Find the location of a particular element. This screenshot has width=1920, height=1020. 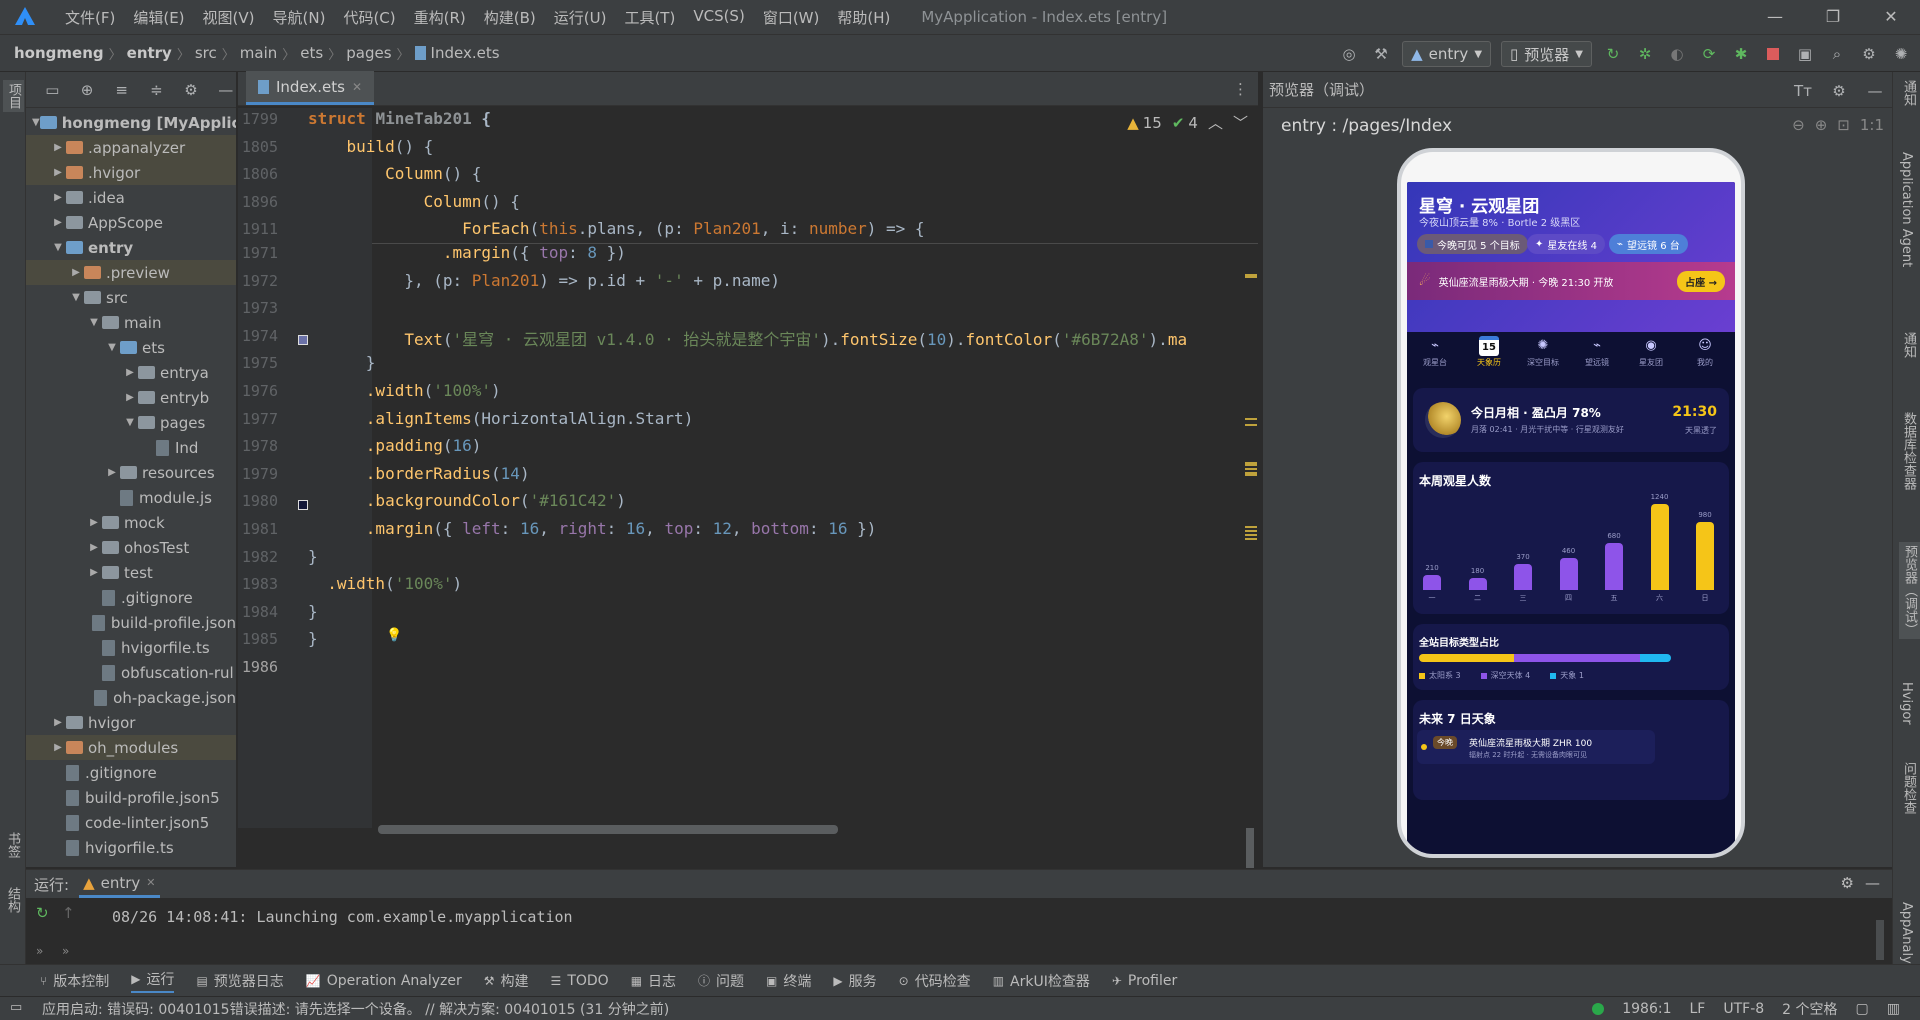

tool-window-arkui: ▥ ArkUI检查器 is located at coordinates (1041, 981).